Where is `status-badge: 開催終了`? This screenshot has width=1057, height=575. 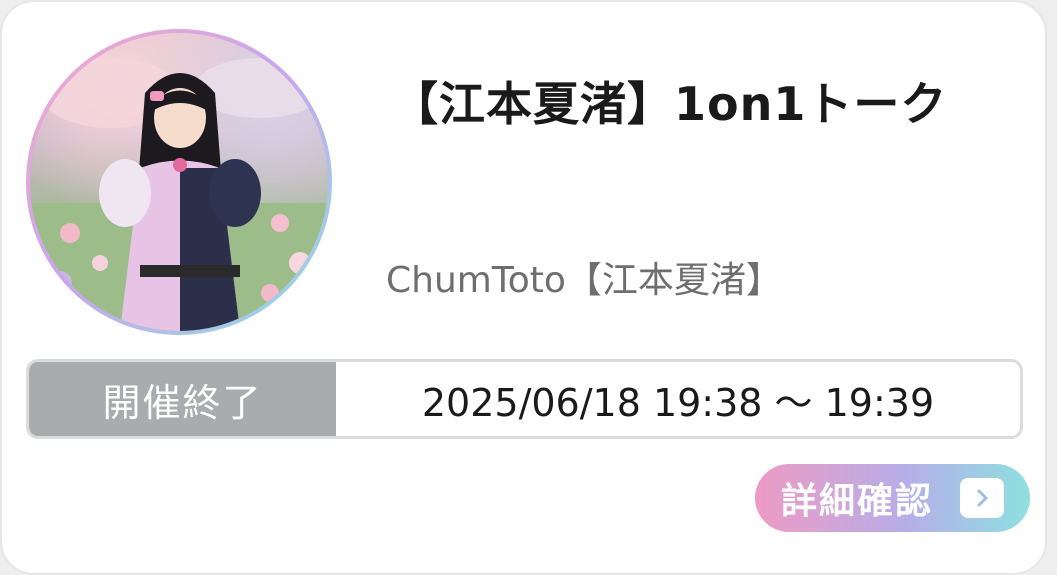 status-badge: 開催終了 is located at coordinates (182, 399).